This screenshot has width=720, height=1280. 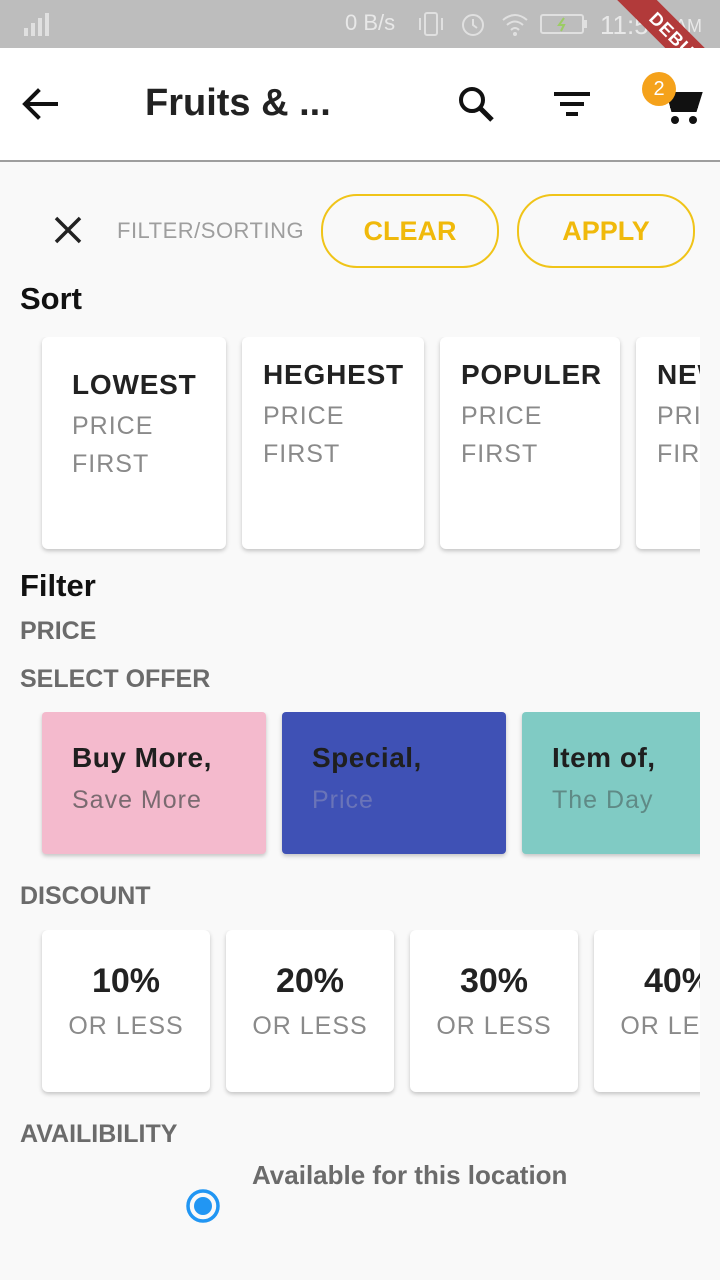 What do you see at coordinates (531, 374) in the screenshot?
I see `sort-option-title: POPULER` at bounding box center [531, 374].